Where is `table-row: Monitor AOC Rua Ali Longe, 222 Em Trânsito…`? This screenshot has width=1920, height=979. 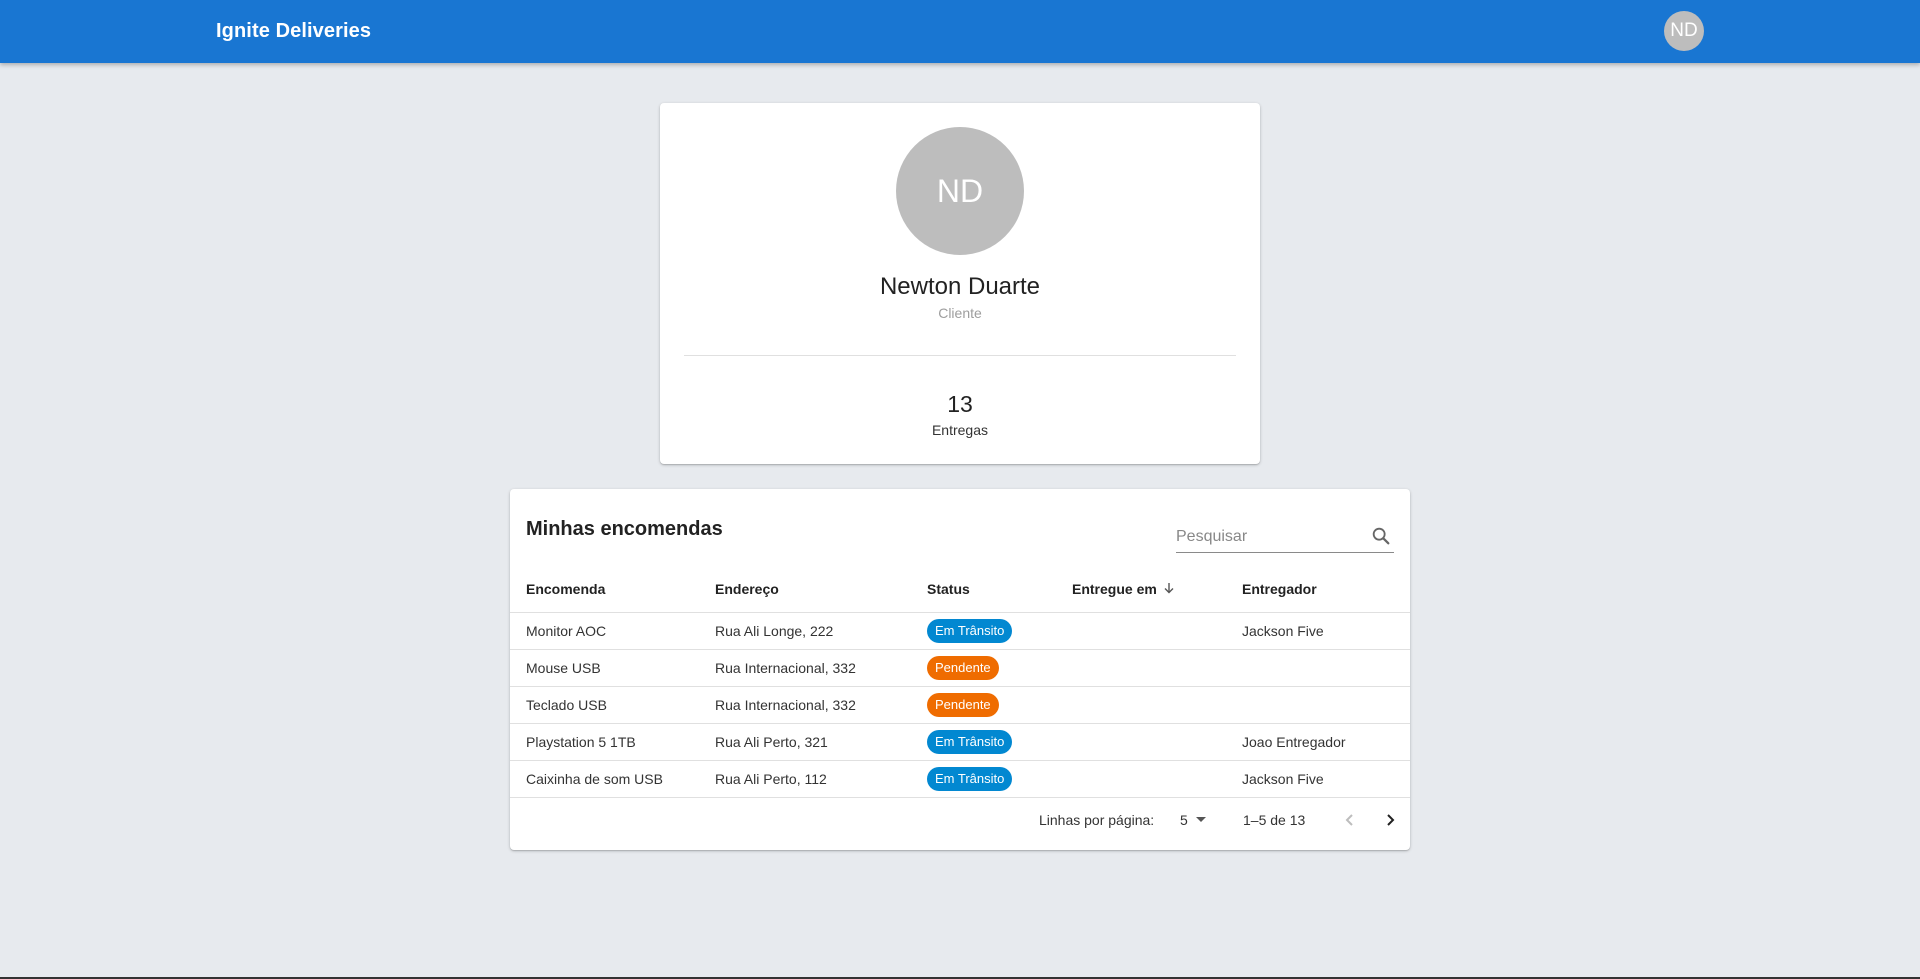
table-row: Monitor AOC Rua Ali Longe, 222 Em Trânsito… is located at coordinates (960, 631).